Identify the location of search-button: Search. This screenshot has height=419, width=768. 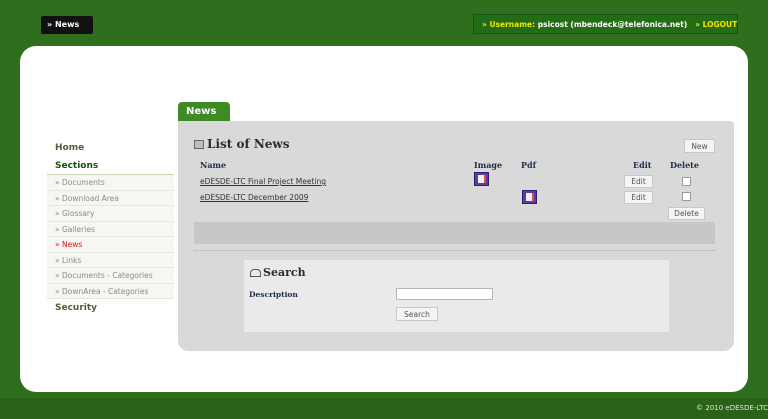
(417, 314).